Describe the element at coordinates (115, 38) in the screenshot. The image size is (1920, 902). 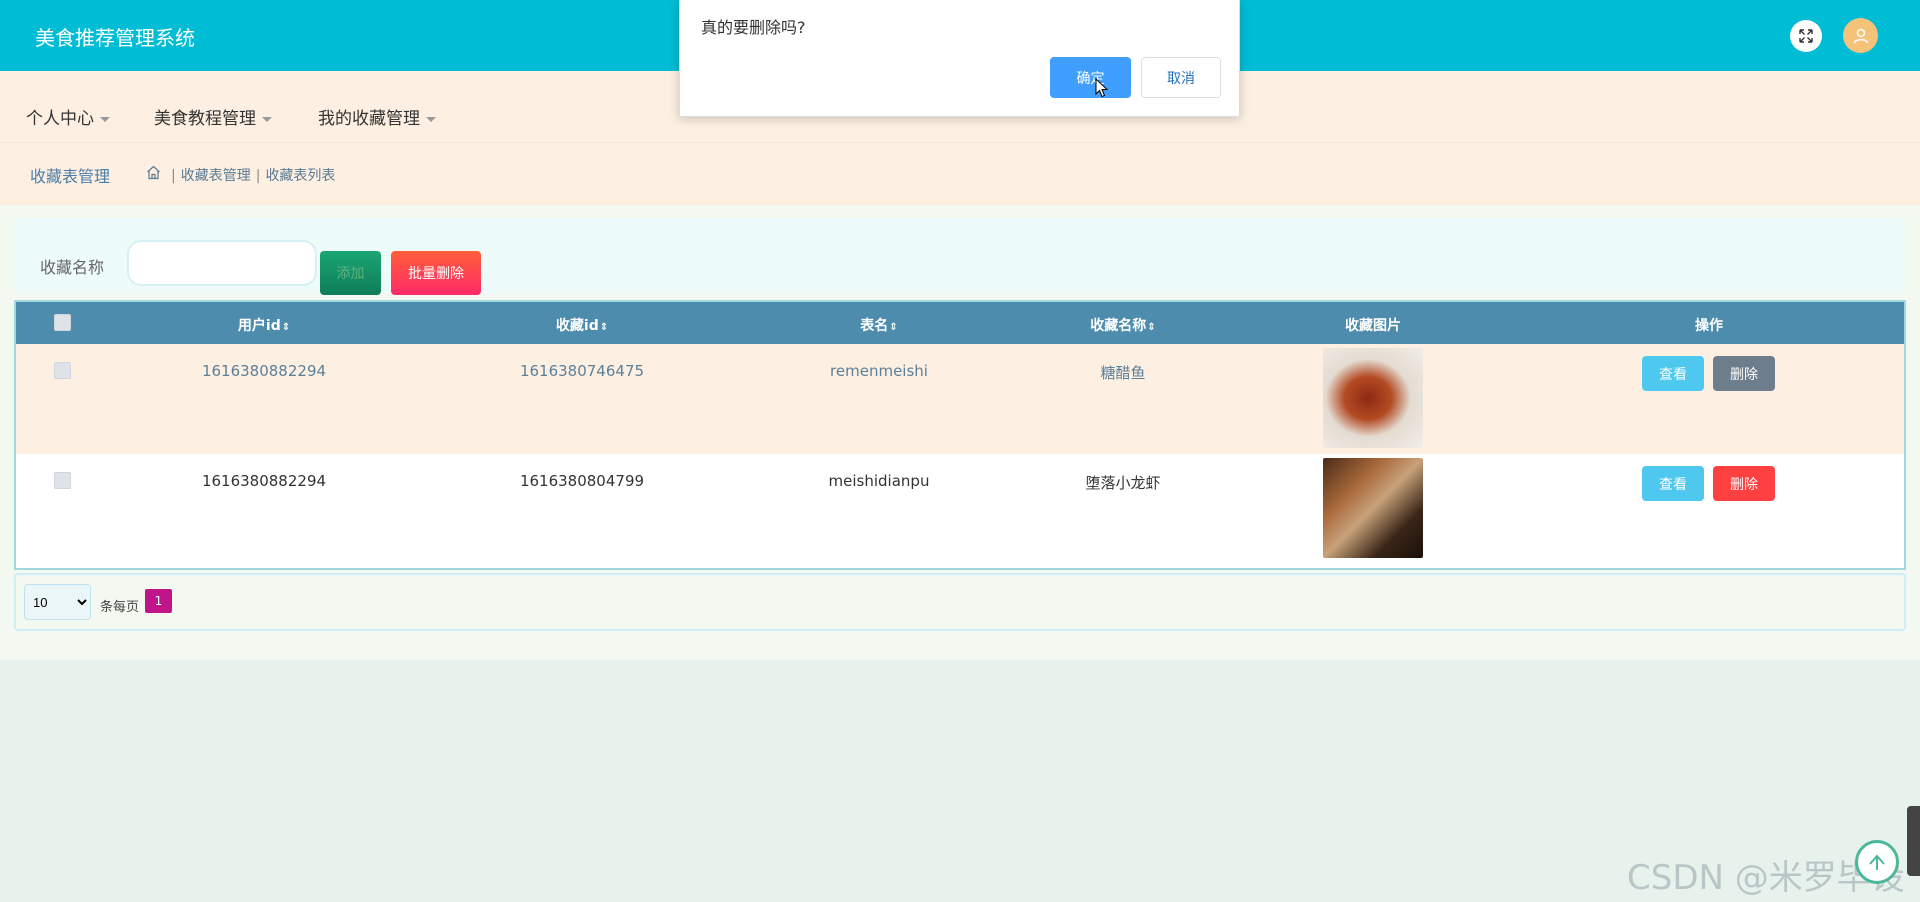
I see `app-title: 美食推荐管理系统` at that location.